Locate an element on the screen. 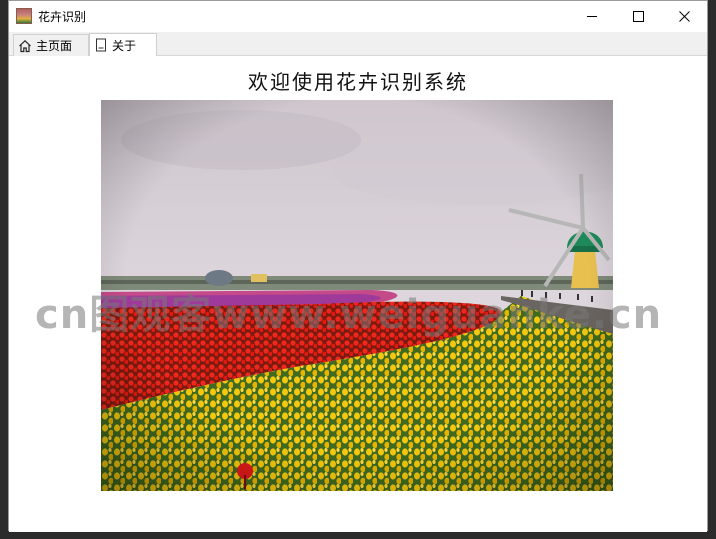  flower-photo-icon is located at coordinates (24, 16).